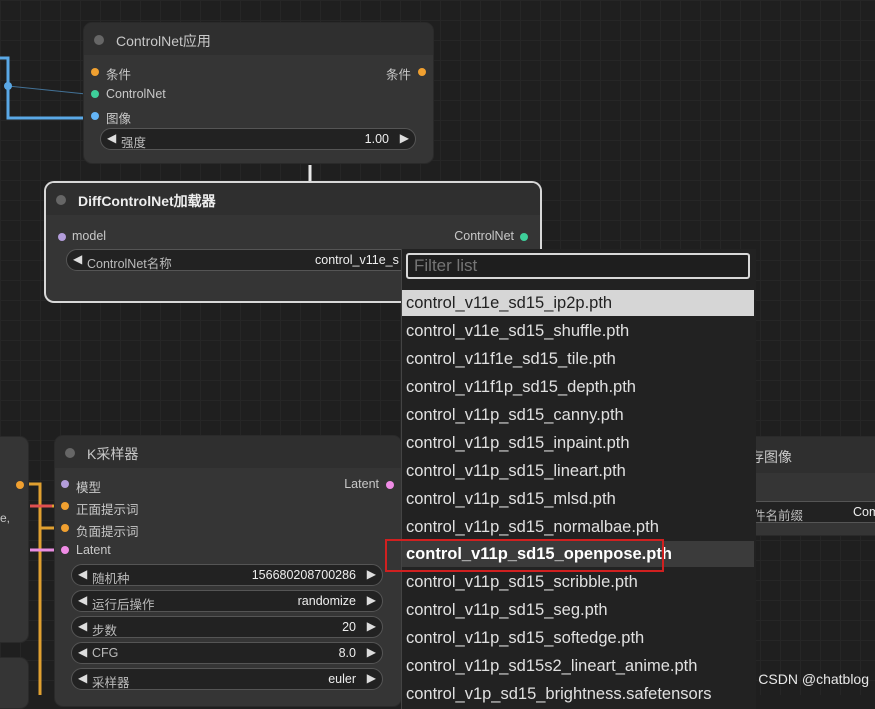 This screenshot has width=875, height=709. I want to click on input-latent-label: Latent, so click(93, 550).